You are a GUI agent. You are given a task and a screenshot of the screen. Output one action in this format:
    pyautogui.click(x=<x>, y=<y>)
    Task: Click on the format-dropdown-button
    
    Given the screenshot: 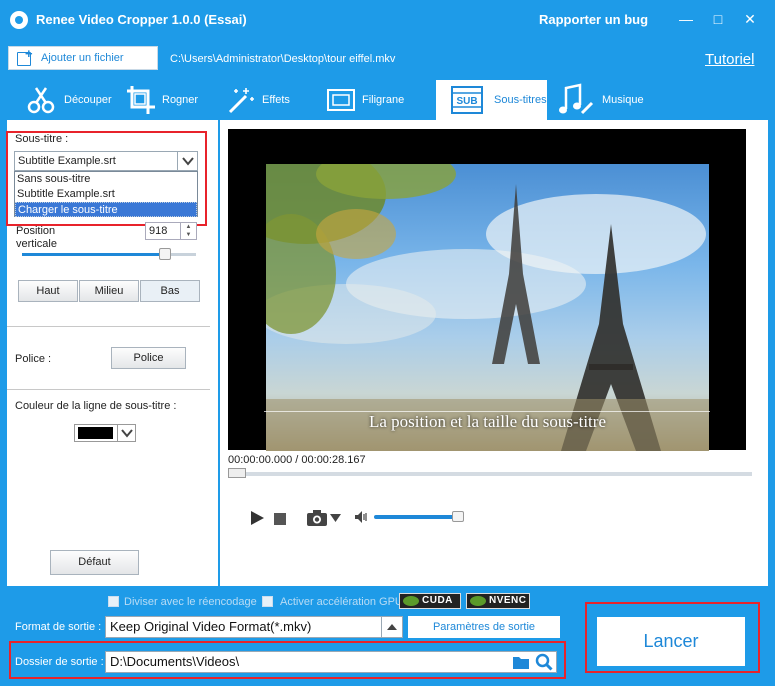 What is the action you would take?
    pyautogui.click(x=392, y=627)
    